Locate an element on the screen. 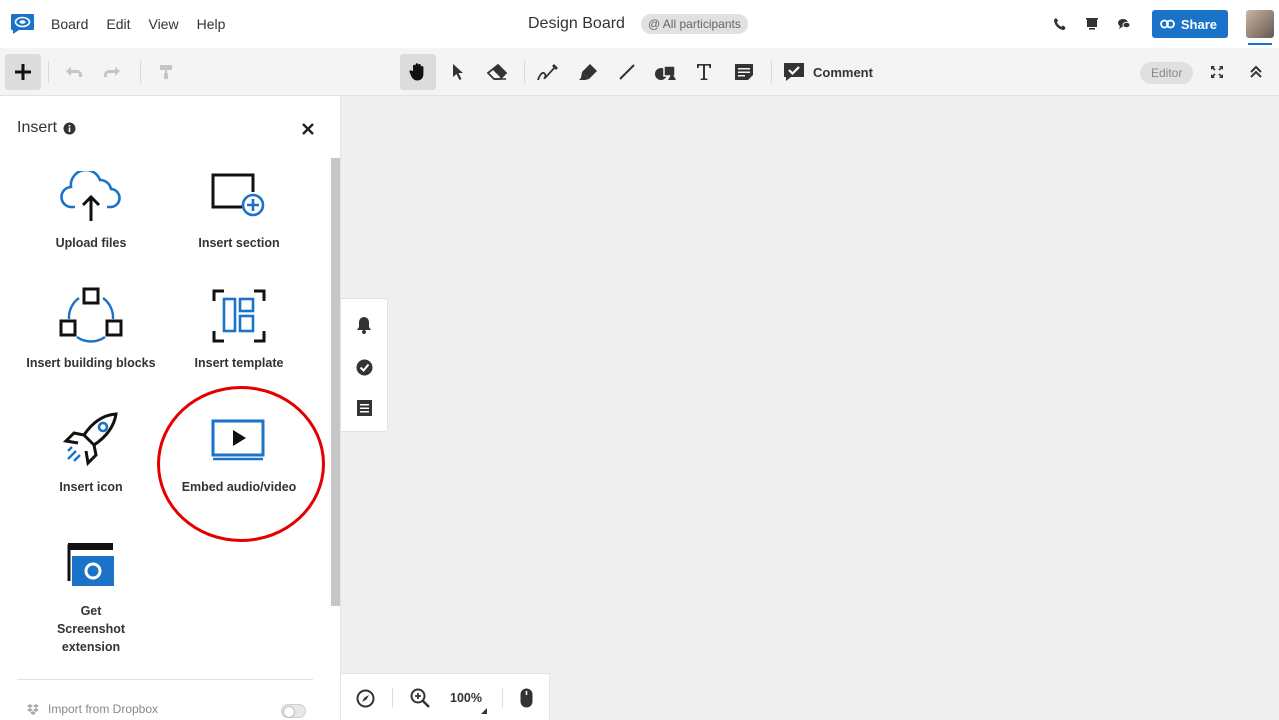 The height and width of the screenshot is (720, 1279). top-right-actions: Share is located at coordinates (1161, 24).